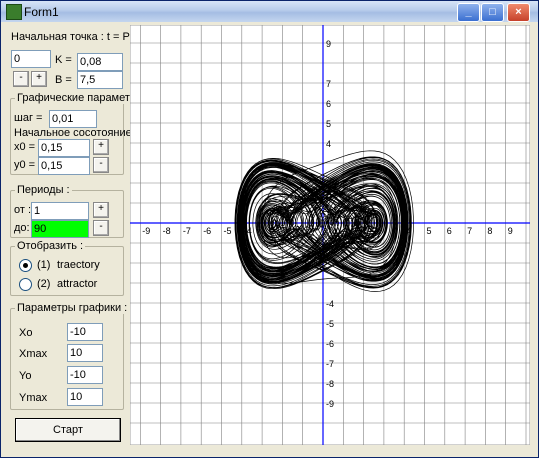 The image size is (539, 458). What do you see at coordinates (50, 246) in the screenshot?
I see `display-title: Отобразить :` at bounding box center [50, 246].